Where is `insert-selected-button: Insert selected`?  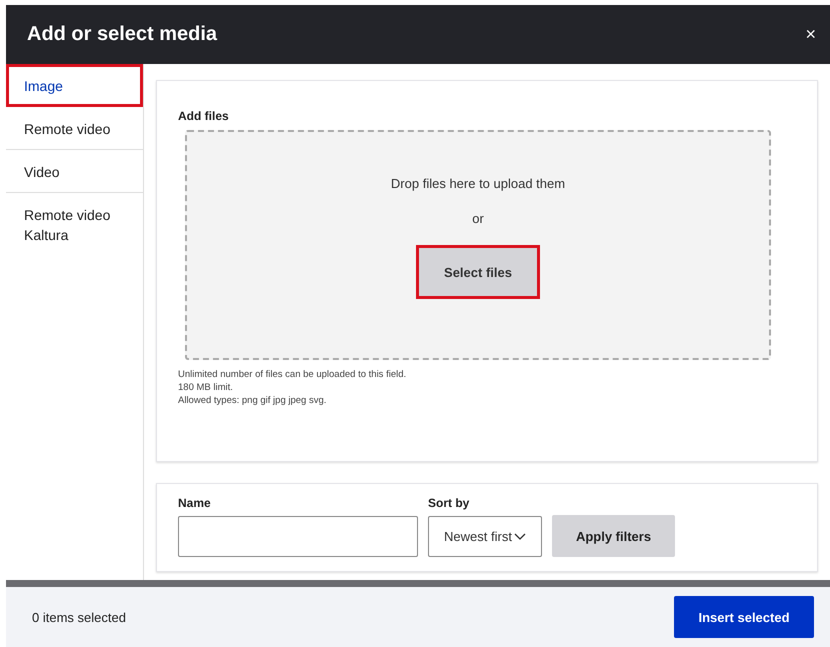
insert-selected-button: Insert selected is located at coordinates (744, 617).